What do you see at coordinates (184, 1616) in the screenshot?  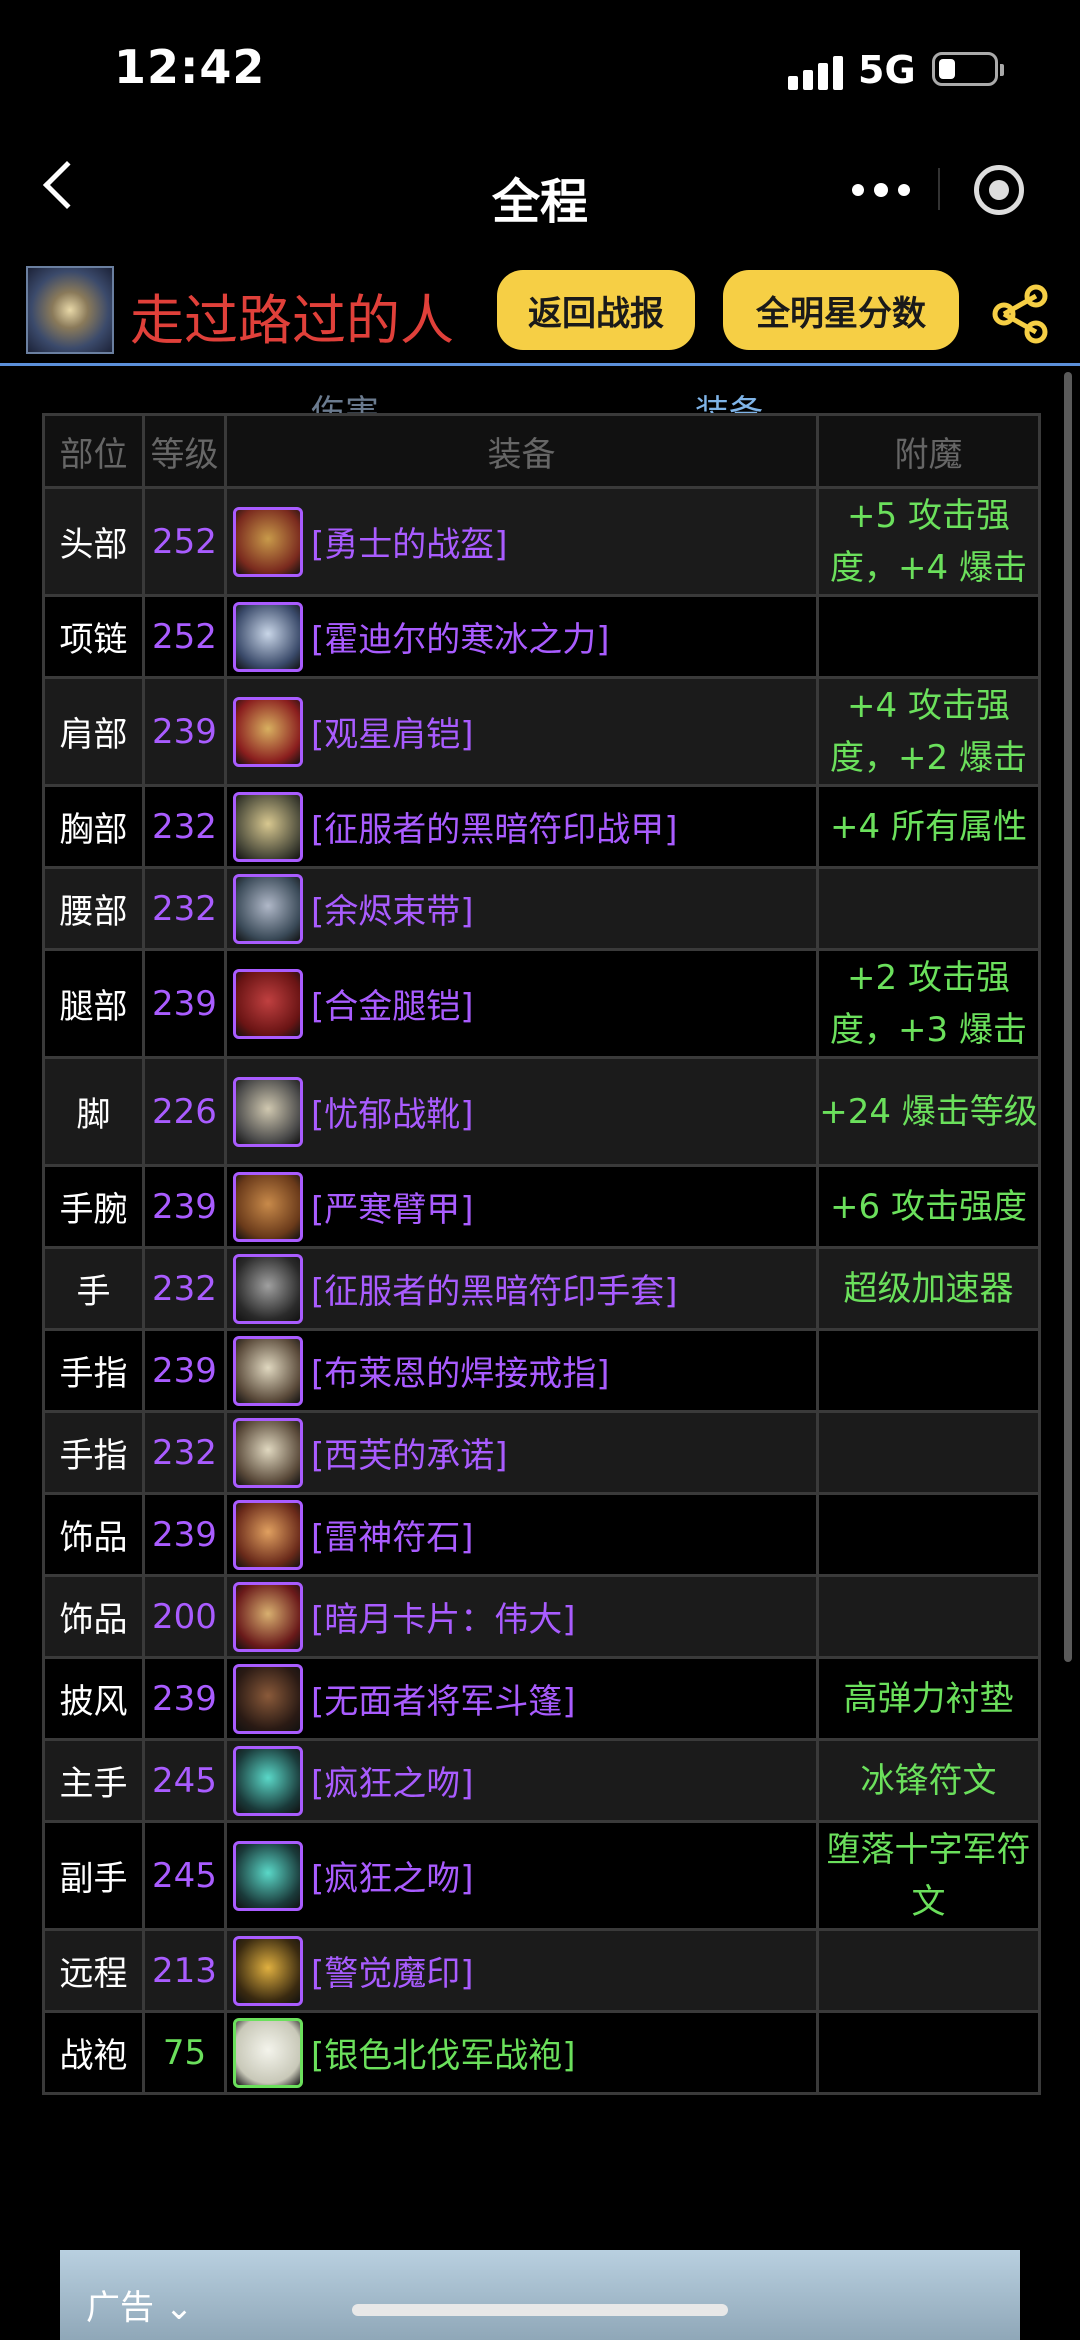 I see `level-cell: 200` at bounding box center [184, 1616].